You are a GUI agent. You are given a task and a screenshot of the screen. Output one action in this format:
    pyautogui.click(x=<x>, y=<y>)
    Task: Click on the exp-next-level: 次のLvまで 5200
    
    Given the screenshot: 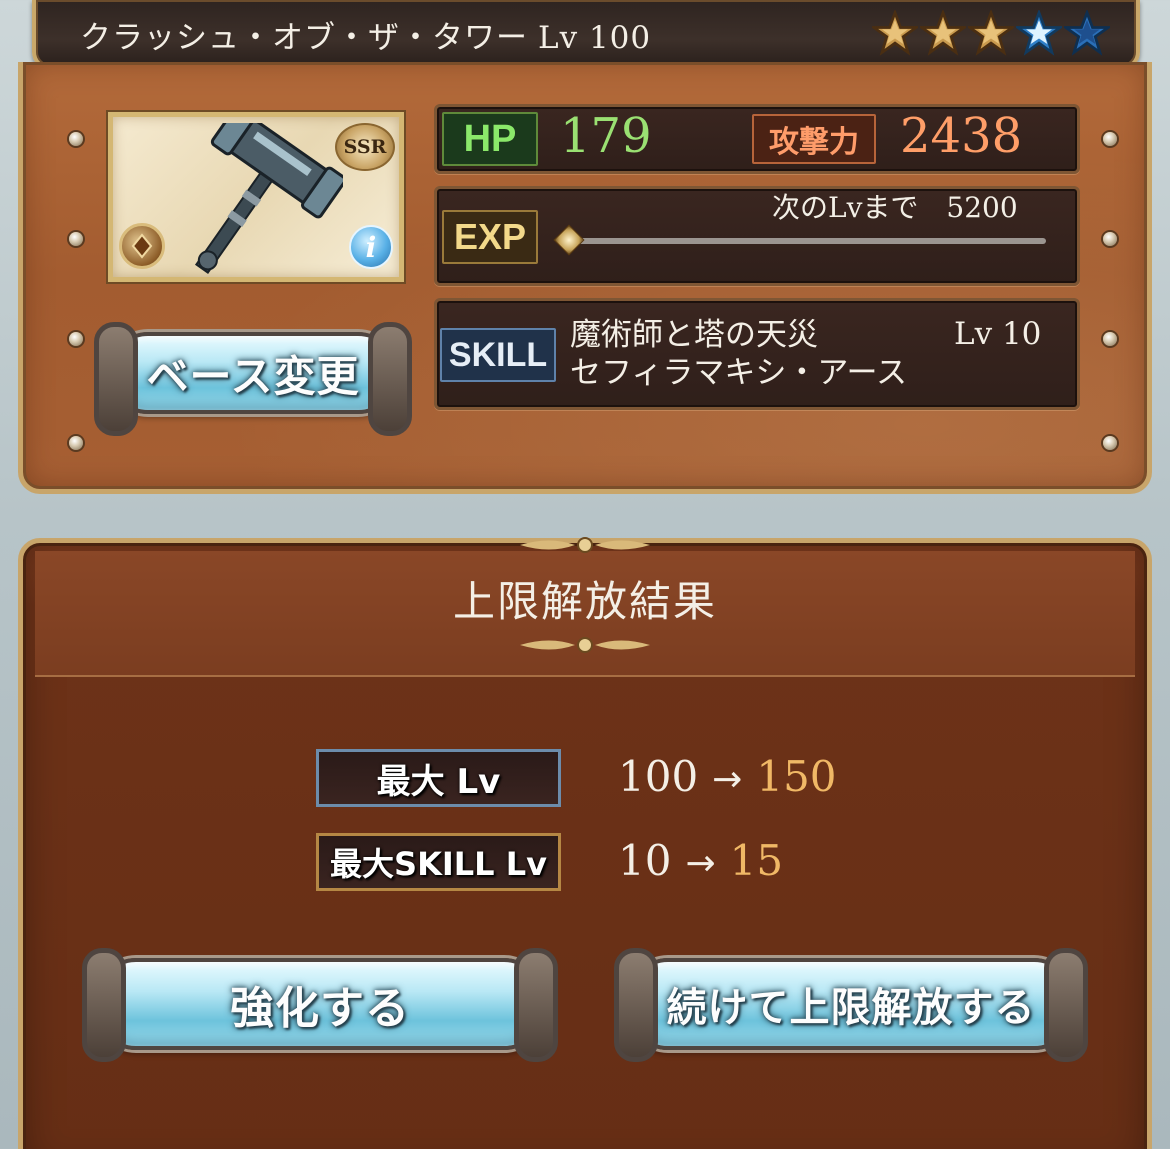 What is the action you would take?
    pyautogui.click(x=895, y=207)
    